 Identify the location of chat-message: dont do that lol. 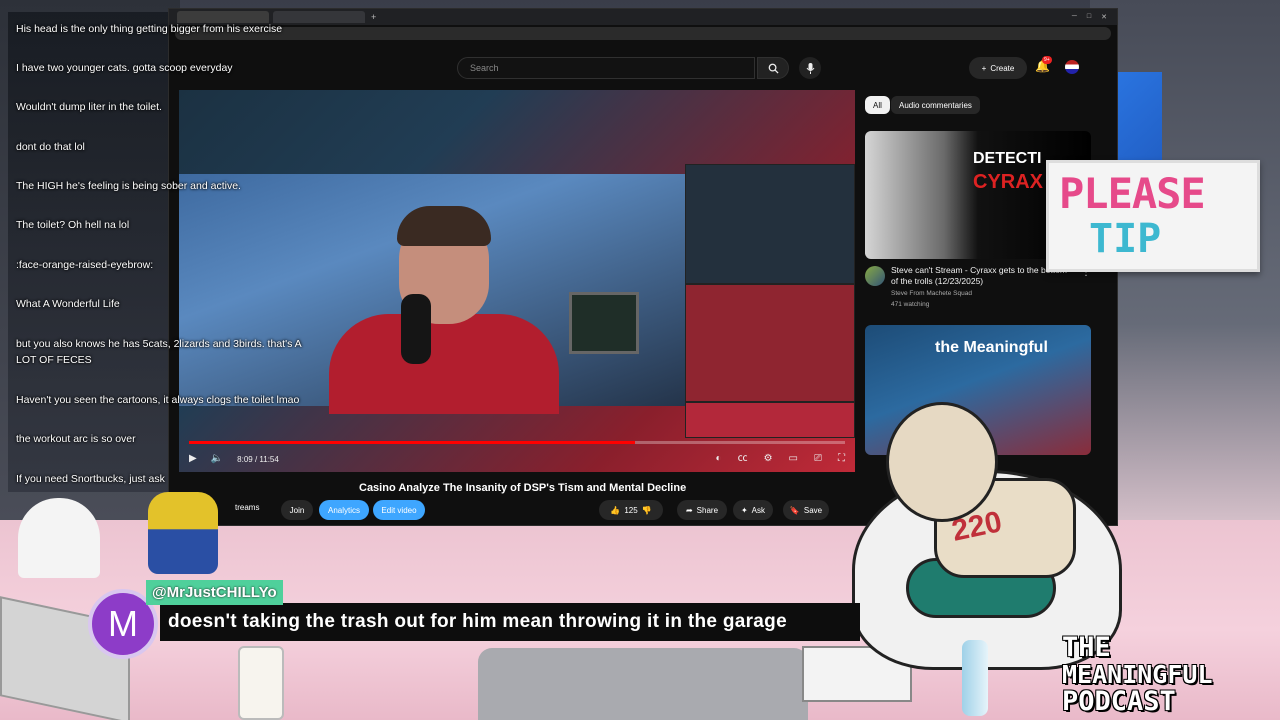
(177, 148).